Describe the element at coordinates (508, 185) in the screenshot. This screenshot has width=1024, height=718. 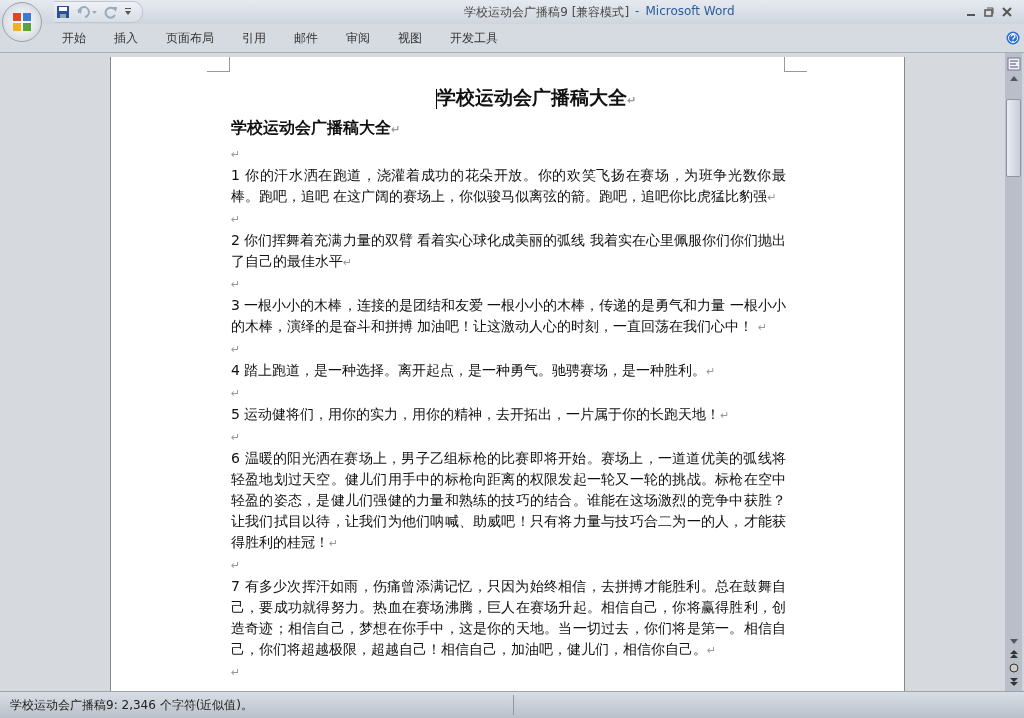
I see `paragraph: 1 你的汗水洒在跑道，浇灌着成功的花朵开放。你的欢笑飞扬在赛场，为班争光数你最棒。跑吧，追吧 在这广阔的赛场上，你似骏马似离弦的箭。跑吧，追吧你比虎猛比豹强↵` at that location.